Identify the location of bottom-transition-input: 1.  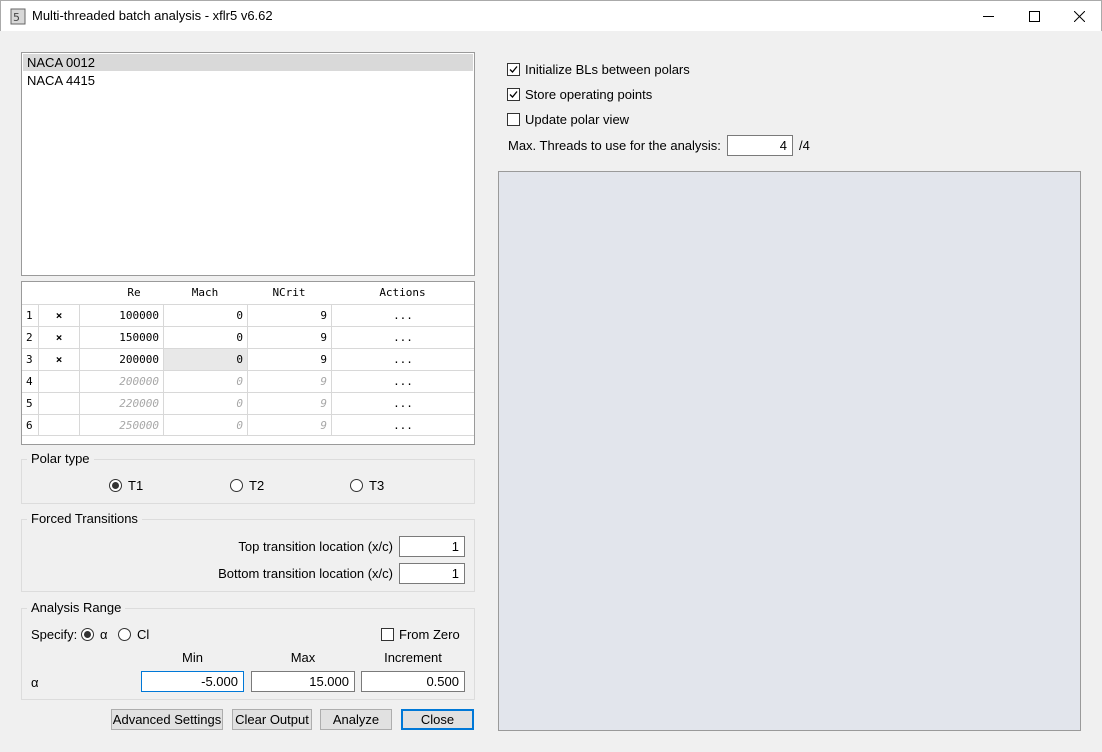
(432, 573).